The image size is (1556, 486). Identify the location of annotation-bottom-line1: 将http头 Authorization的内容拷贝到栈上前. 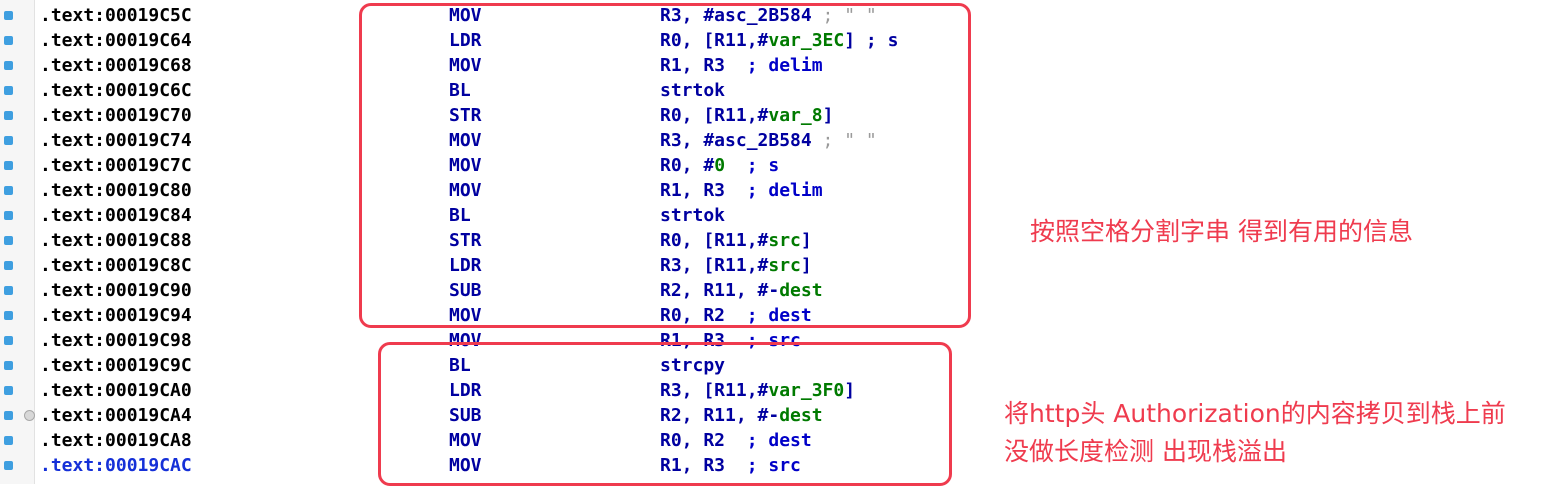
(1255, 413).